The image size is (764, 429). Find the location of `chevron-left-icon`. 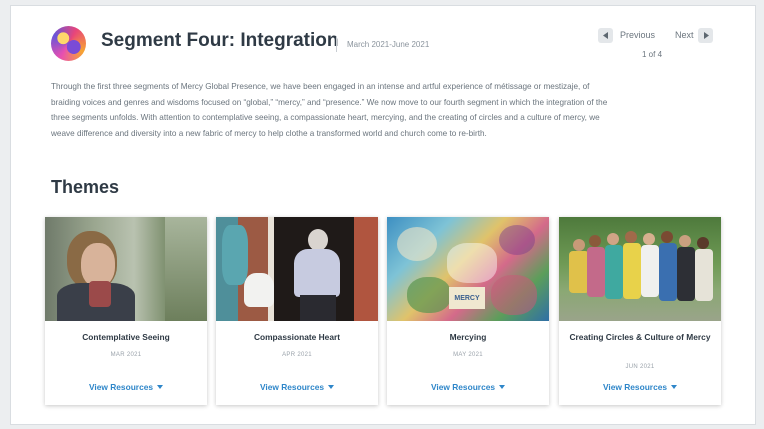

chevron-left-icon is located at coordinates (605, 35).